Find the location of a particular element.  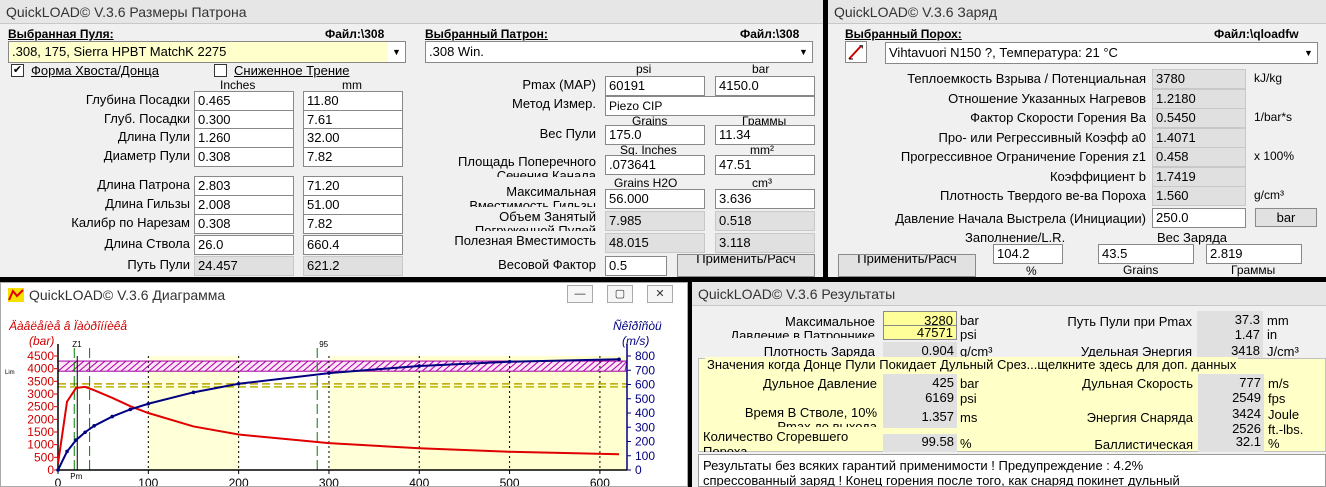

dim-mm-field: 7.61 is located at coordinates (353, 120).